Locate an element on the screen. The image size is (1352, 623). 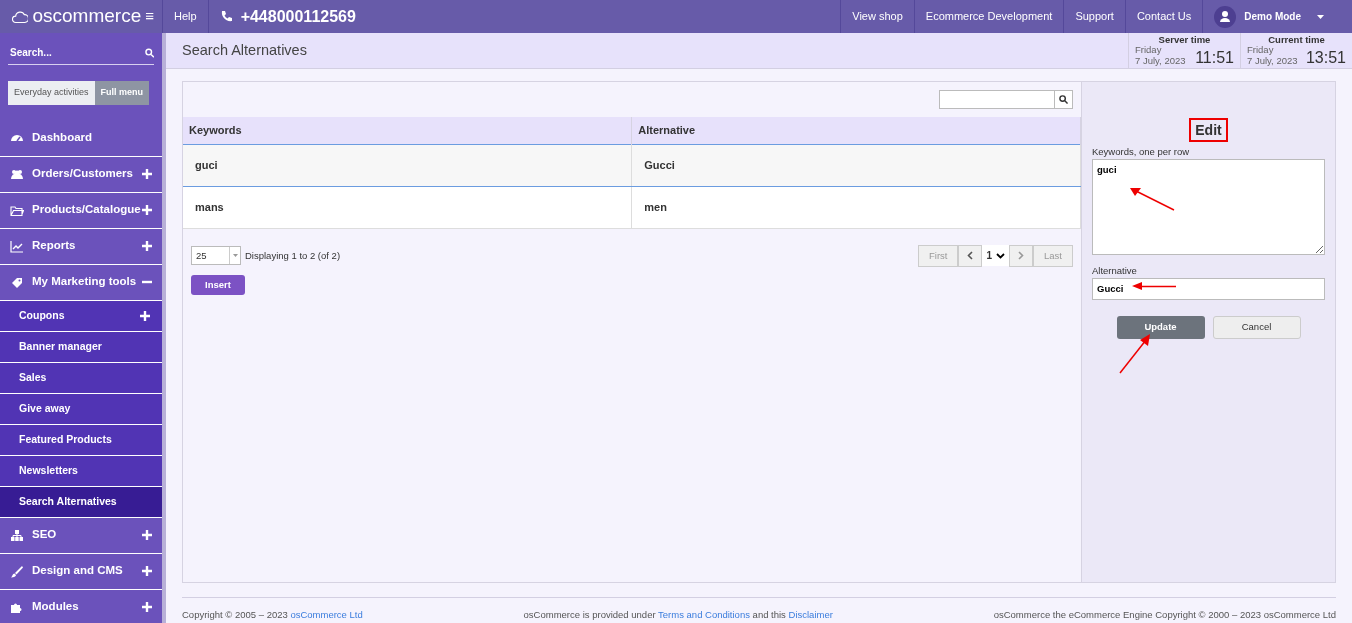
chevron-left-icon is located at coordinates (970, 256).